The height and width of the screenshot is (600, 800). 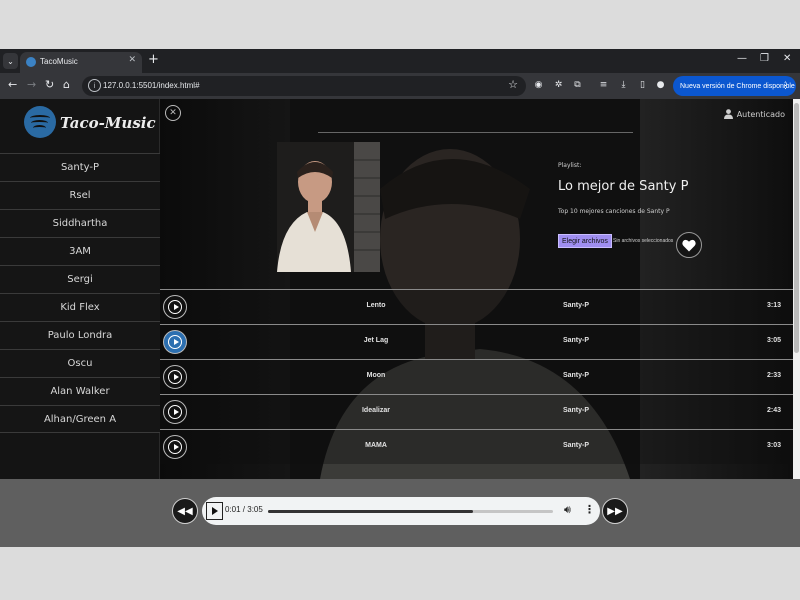 I want to click on track-duration: 3:13, so click(x=773, y=305).